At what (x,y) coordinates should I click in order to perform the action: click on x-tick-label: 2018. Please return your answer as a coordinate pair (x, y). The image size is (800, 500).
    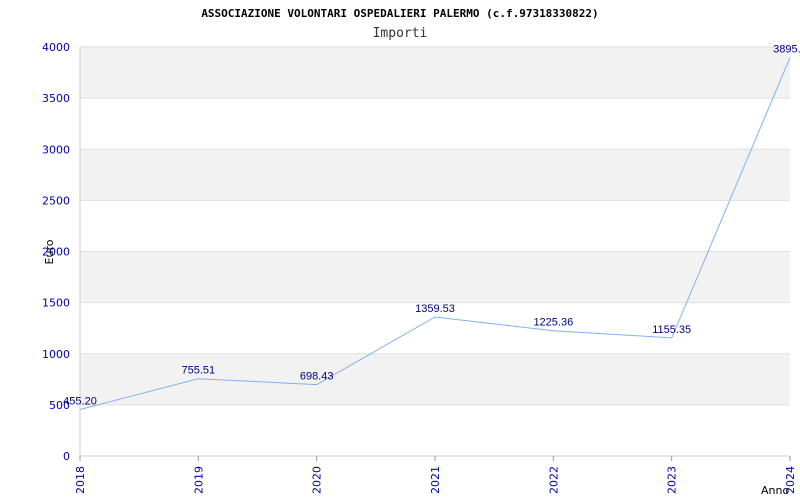
    Looking at the image, I should click on (80, 480).